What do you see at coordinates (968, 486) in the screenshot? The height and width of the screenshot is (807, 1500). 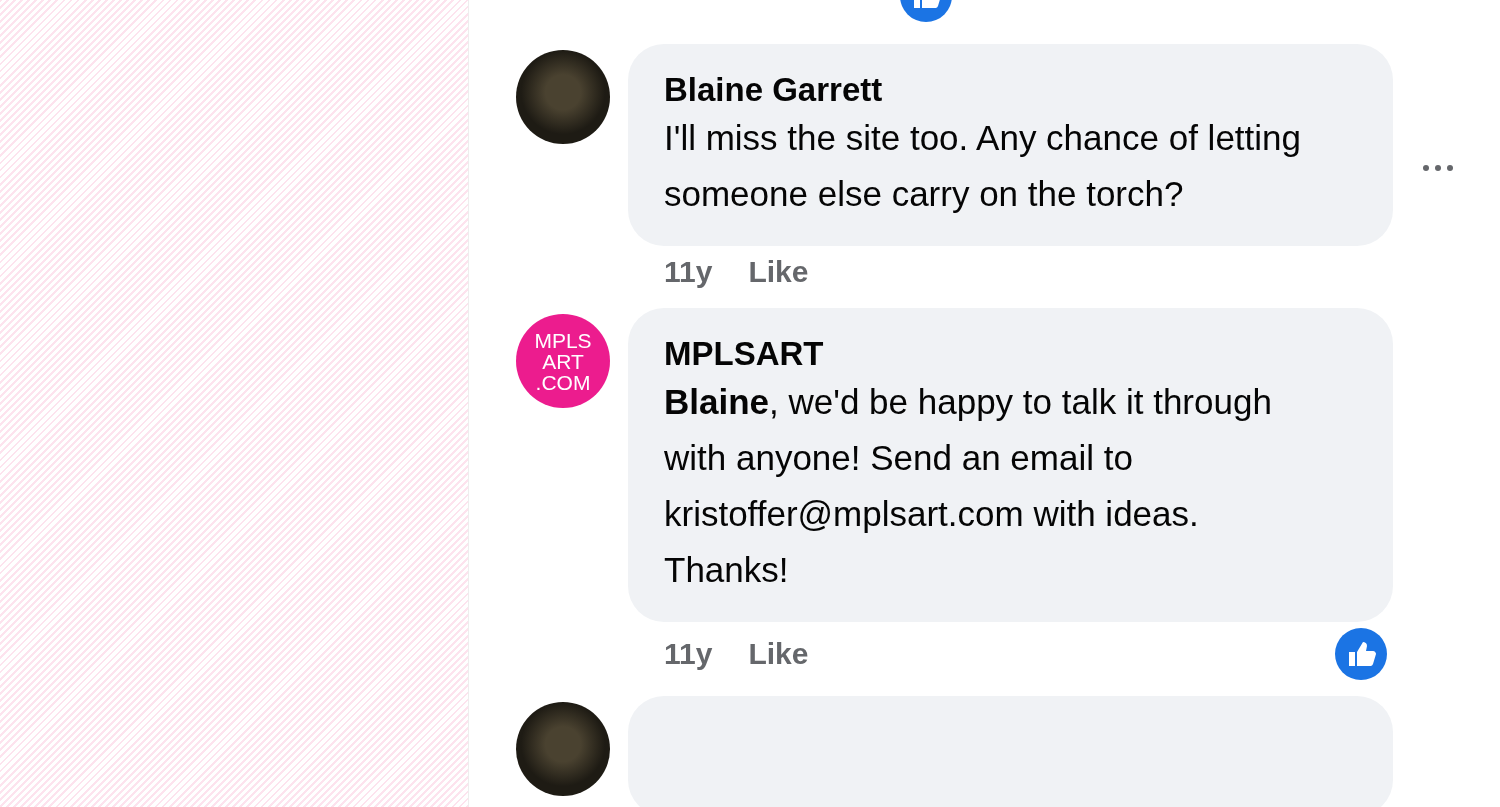 I see `comment-text: Blaine, we'd be happy to talk it through with anyone! Send an email to kristoffer@mplsart.com with ideas. Thanks!` at bounding box center [968, 486].